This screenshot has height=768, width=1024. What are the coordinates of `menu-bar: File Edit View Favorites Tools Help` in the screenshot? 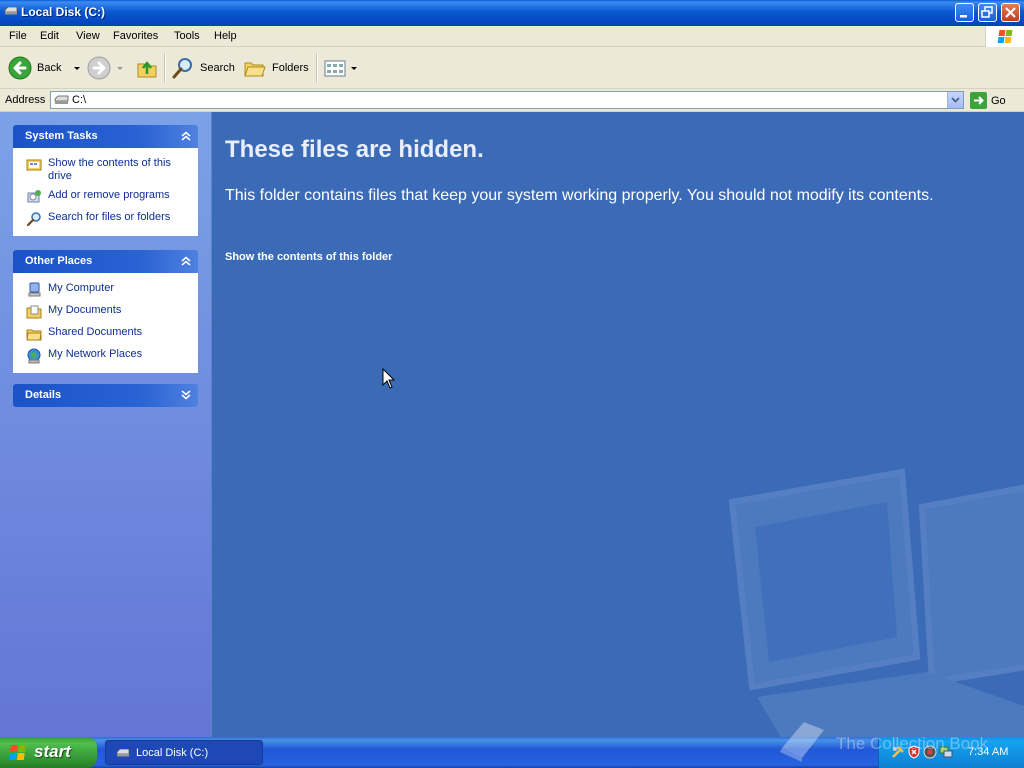 It's located at (512, 36).